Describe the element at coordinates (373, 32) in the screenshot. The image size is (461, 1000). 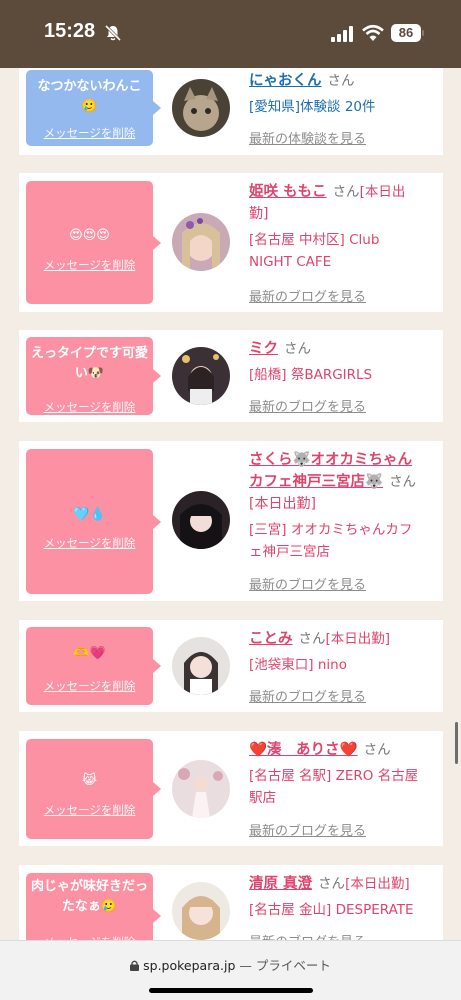
I see `wifi-icon` at that location.